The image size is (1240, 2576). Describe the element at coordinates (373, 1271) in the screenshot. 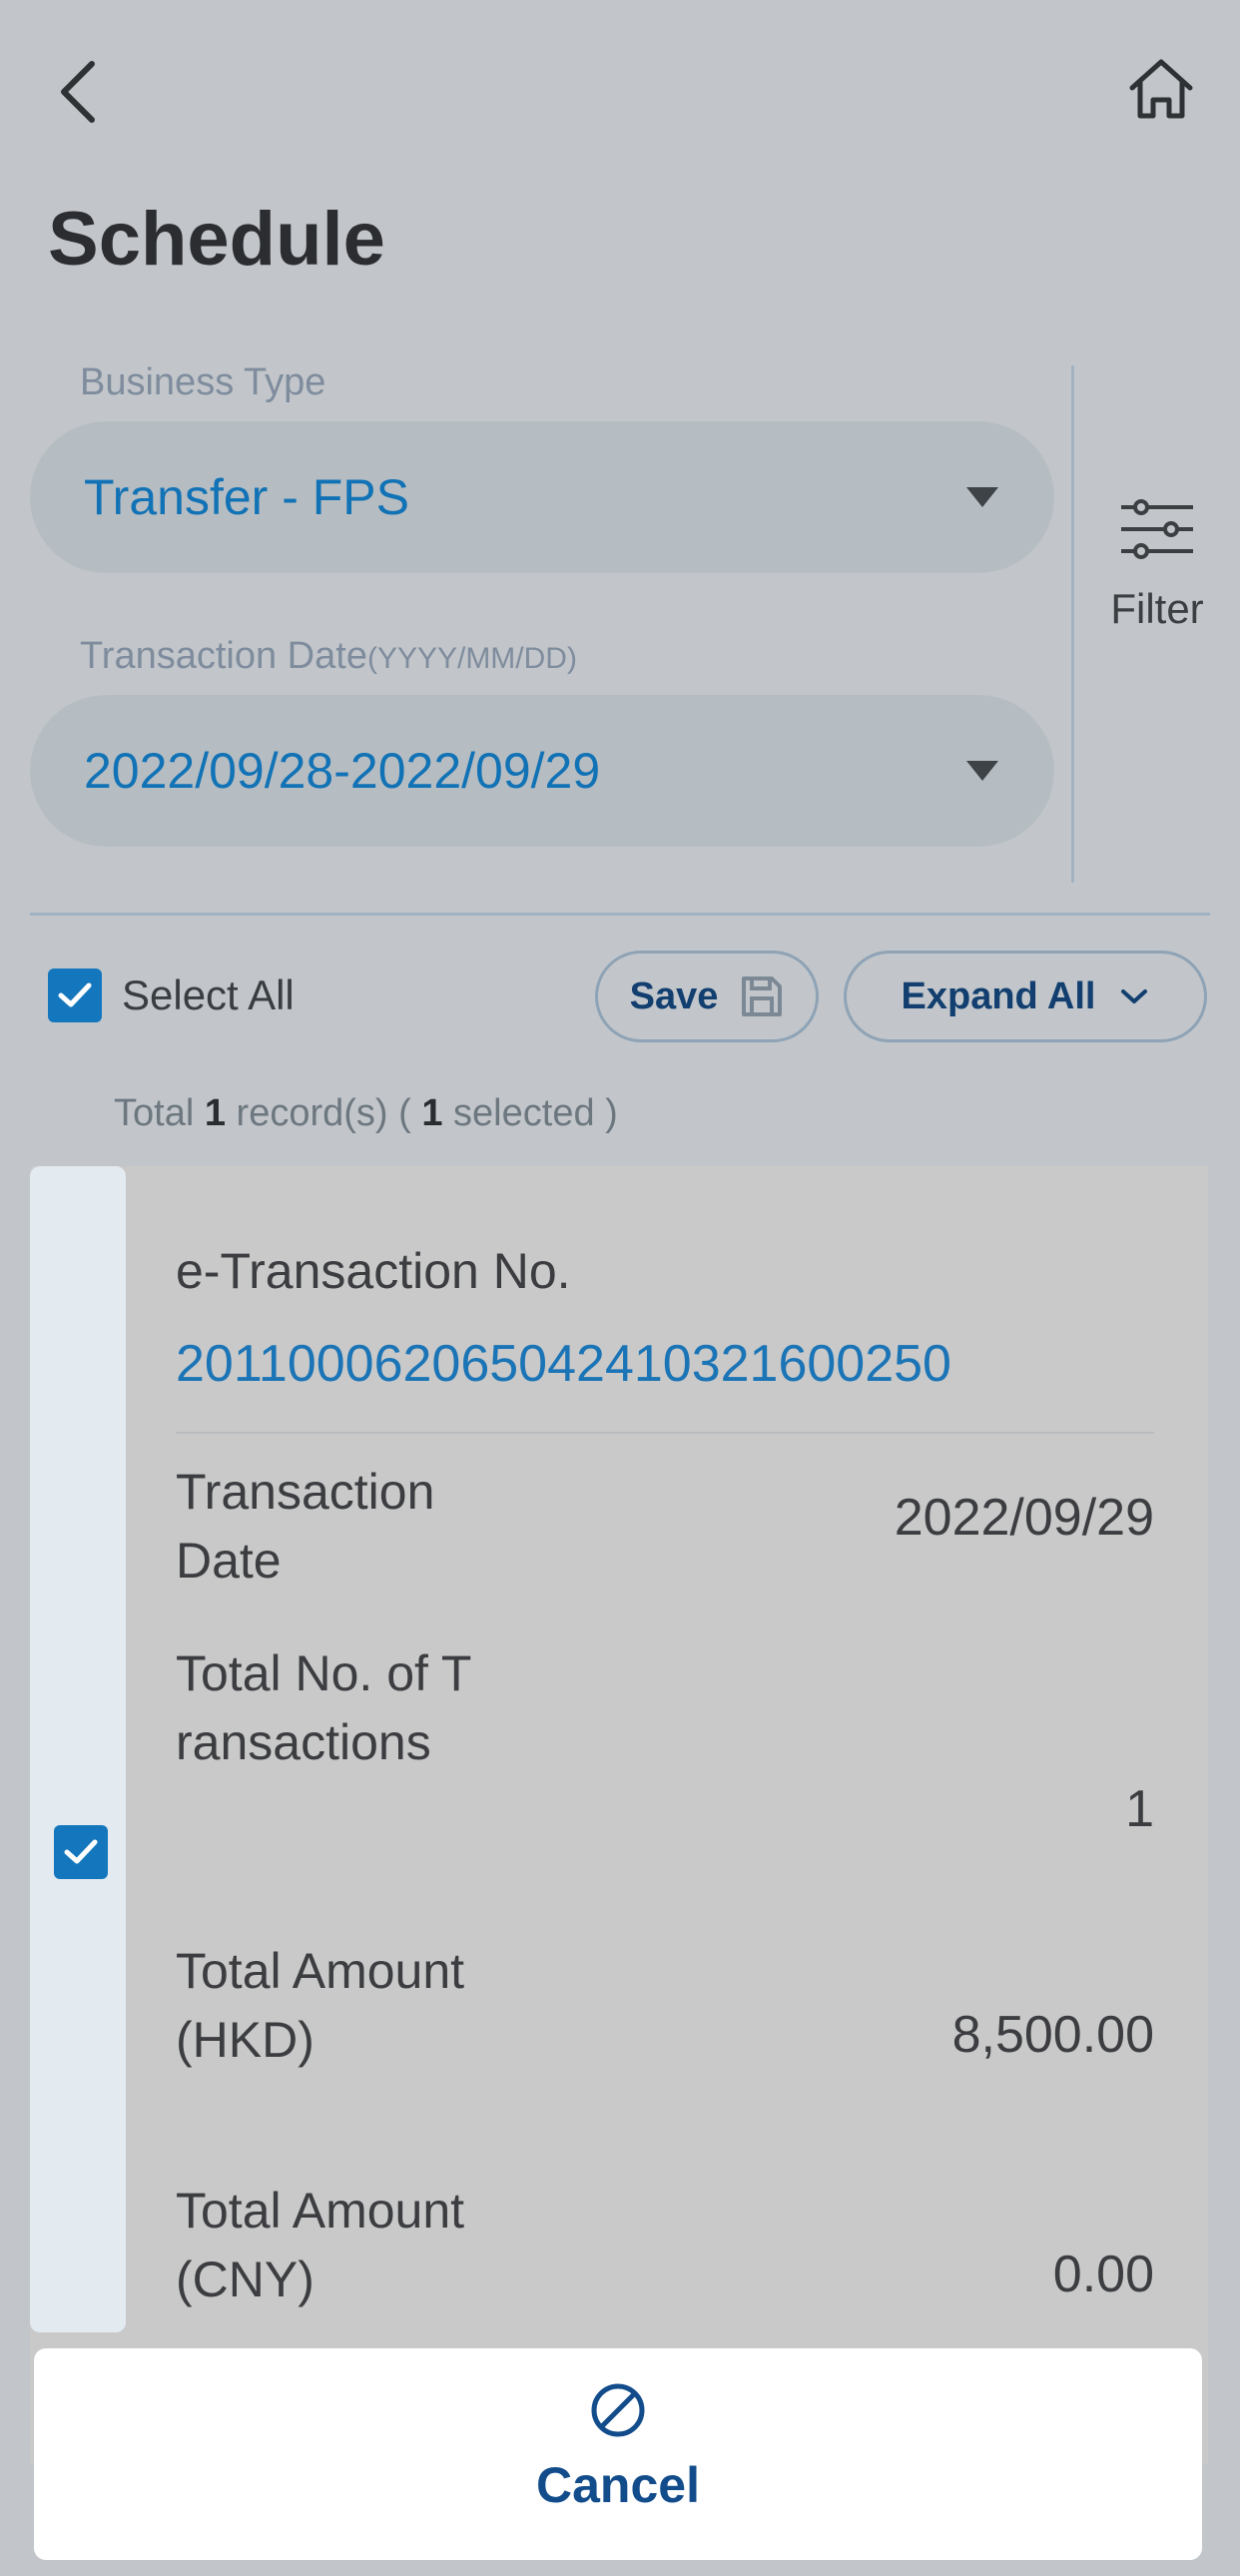

I see `etx-label: e-Transaction No.` at that location.